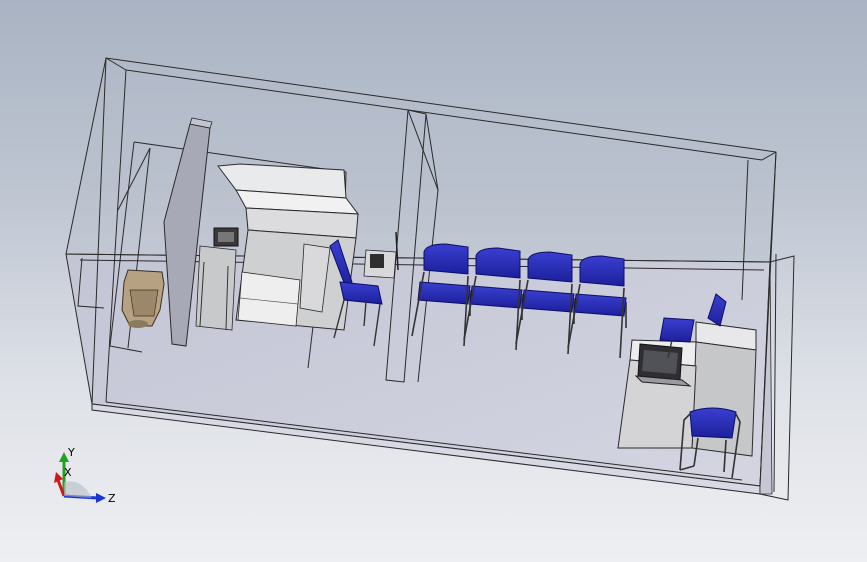 Image resolution: width=867 pixels, height=562 pixels. Describe the element at coordinates (84, 477) in the screenshot. I see `coordinate-triad: Y Z X` at that location.